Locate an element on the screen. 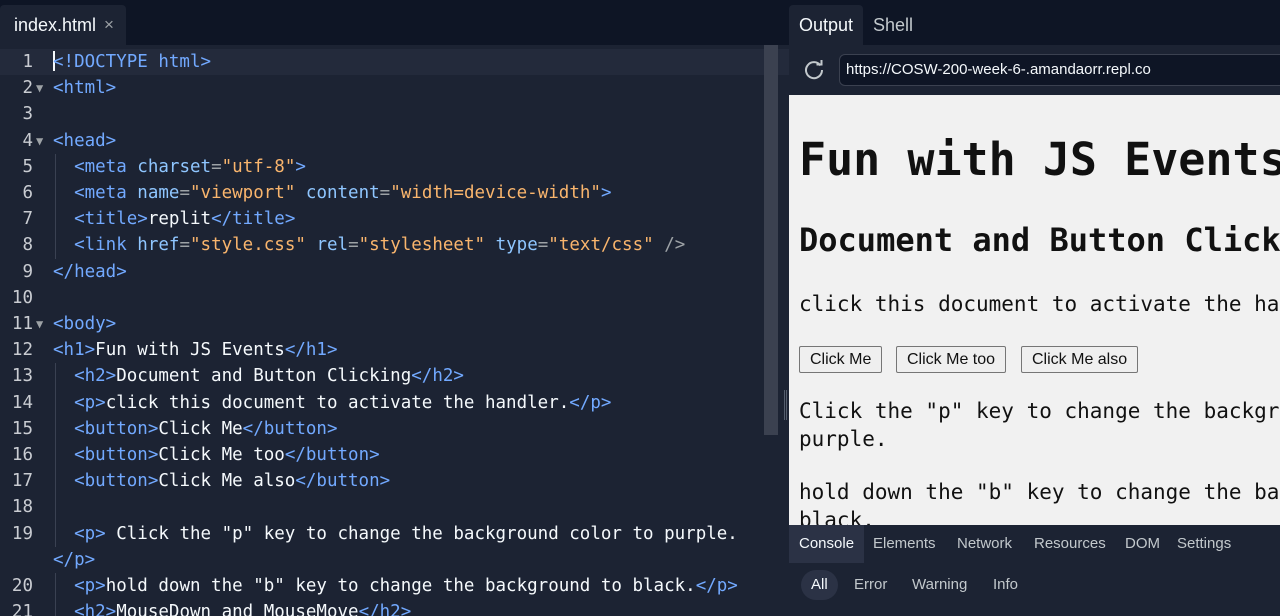  devtools-tab-resources: Resources is located at coordinates (1070, 544).